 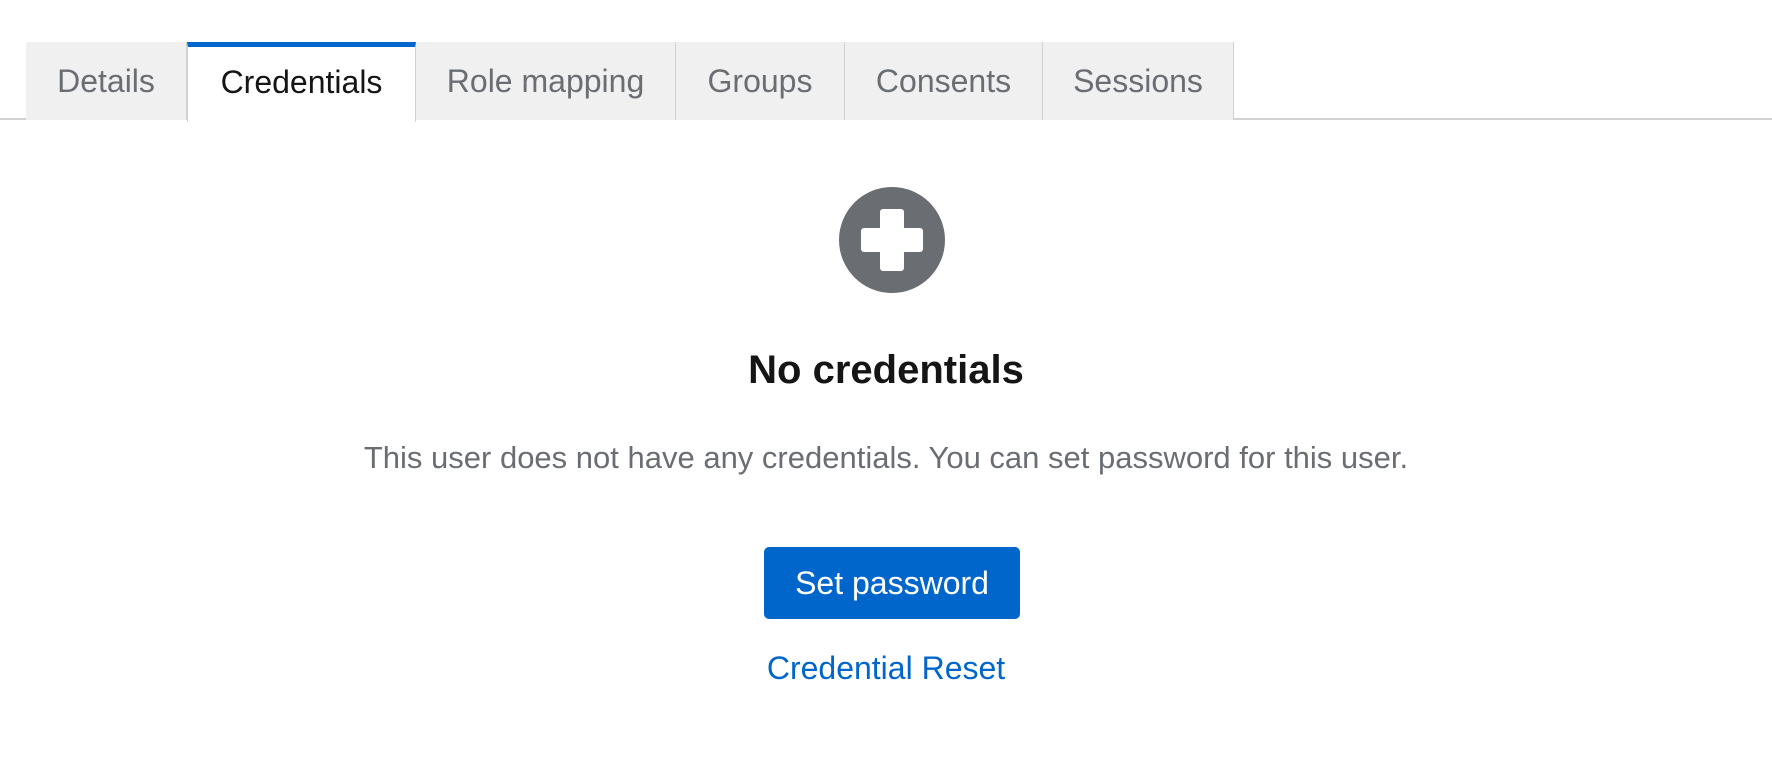 I want to click on tab-details: Details, so click(x=106, y=81).